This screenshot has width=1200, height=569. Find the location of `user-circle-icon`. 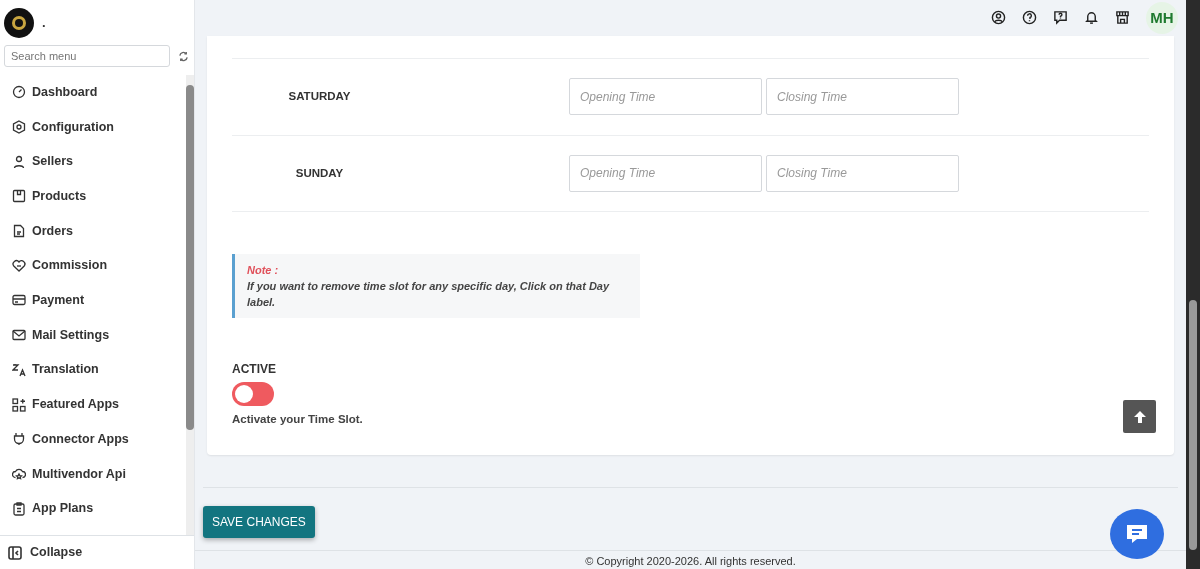

user-circle-icon is located at coordinates (998, 18).